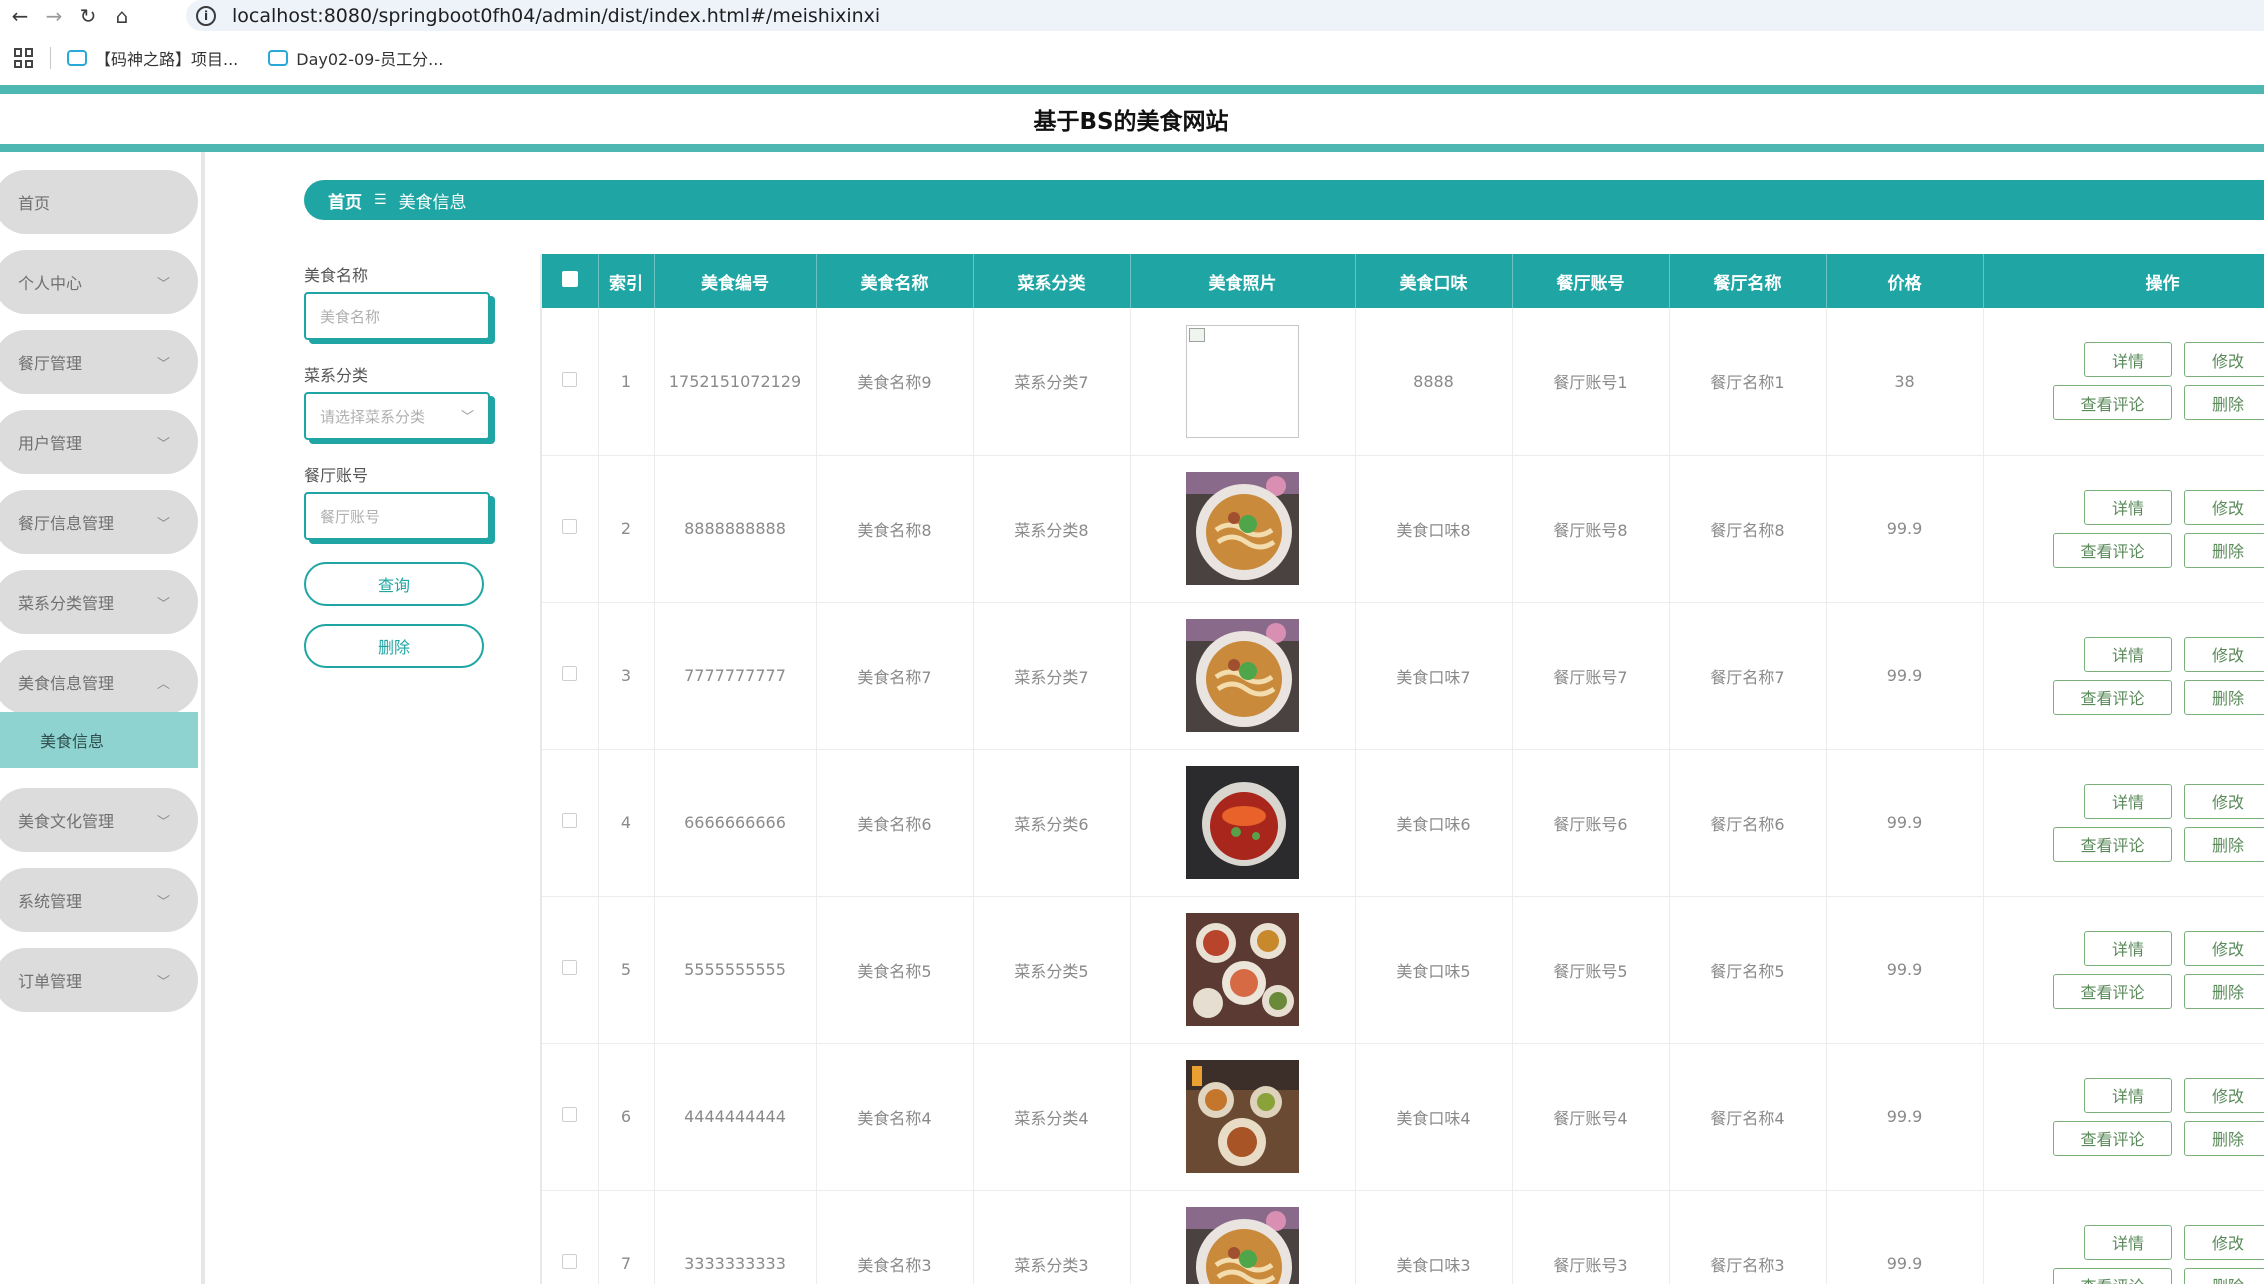 Image resolution: width=2264 pixels, height=1284 pixels. I want to click on food-name-input: 美食名称, so click(397, 316).